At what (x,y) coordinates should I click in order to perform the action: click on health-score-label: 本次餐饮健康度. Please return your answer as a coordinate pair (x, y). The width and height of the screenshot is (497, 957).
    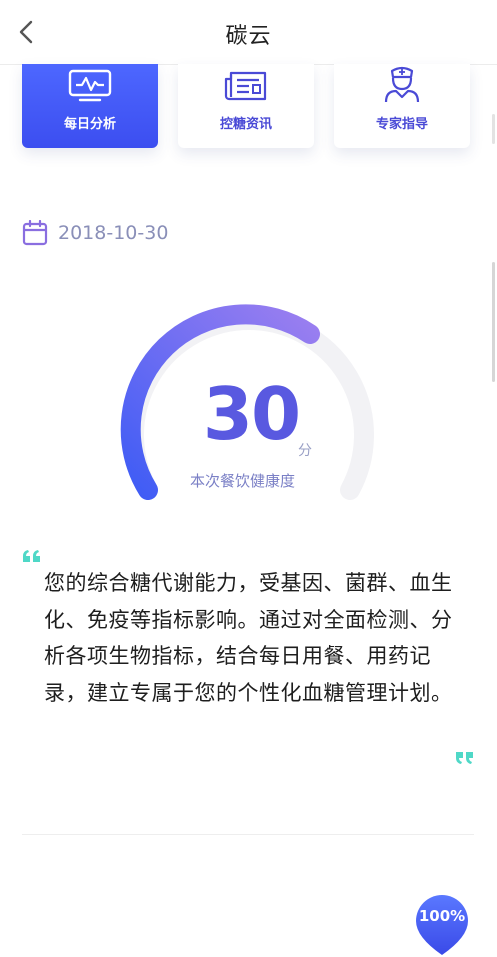
    Looking at the image, I should click on (243, 481).